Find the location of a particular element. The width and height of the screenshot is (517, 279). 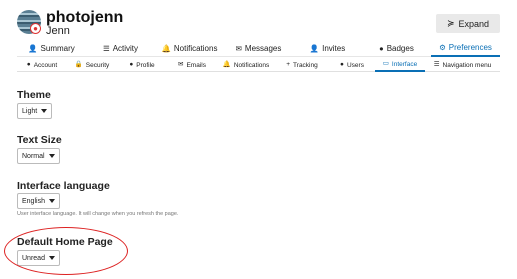

expand-button: ≽ Expand is located at coordinates (468, 23).